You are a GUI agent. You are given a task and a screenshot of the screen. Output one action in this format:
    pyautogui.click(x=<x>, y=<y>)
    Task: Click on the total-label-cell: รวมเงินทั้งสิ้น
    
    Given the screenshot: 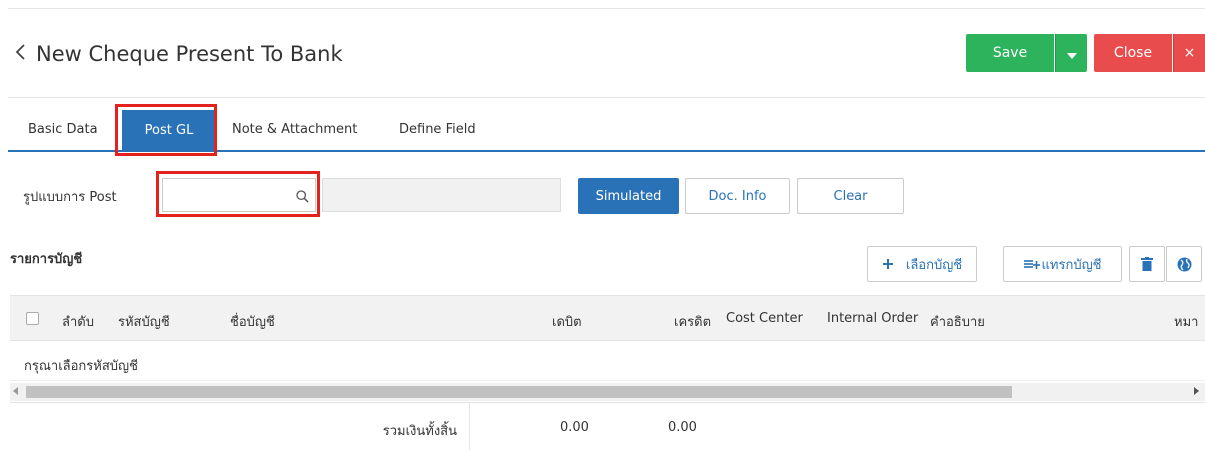 What is the action you would take?
    pyautogui.click(x=240, y=426)
    